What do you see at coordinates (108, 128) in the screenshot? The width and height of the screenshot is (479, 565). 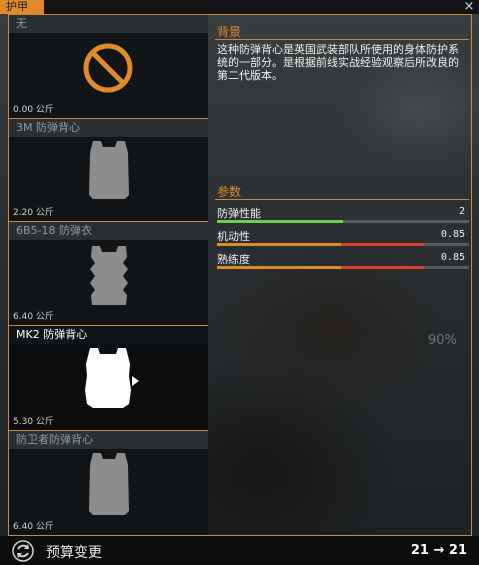 I see `armor-item-name: 3M 防弹背心` at bounding box center [108, 128].